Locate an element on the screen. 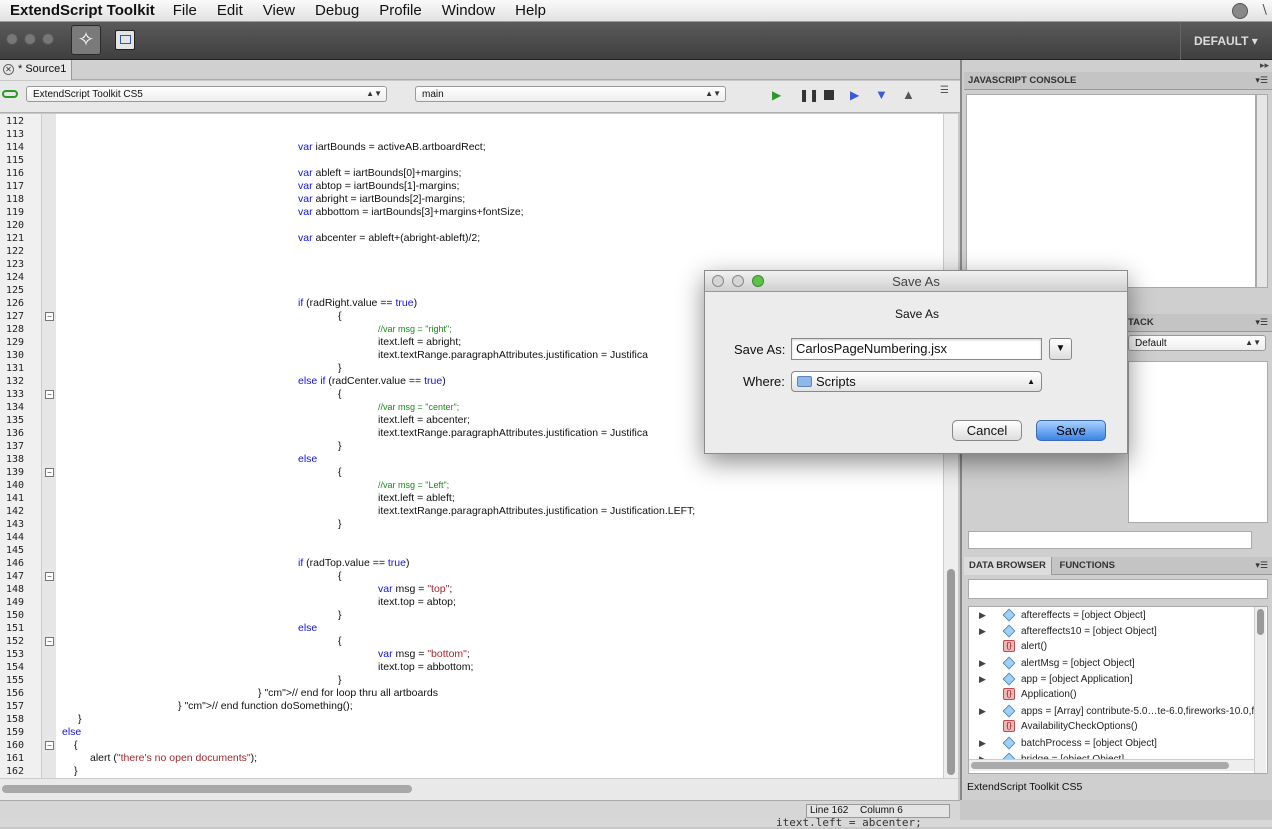 The image size is (1272, 829). panel-menu-icon: ☰ is located at coordinates (944, 90).